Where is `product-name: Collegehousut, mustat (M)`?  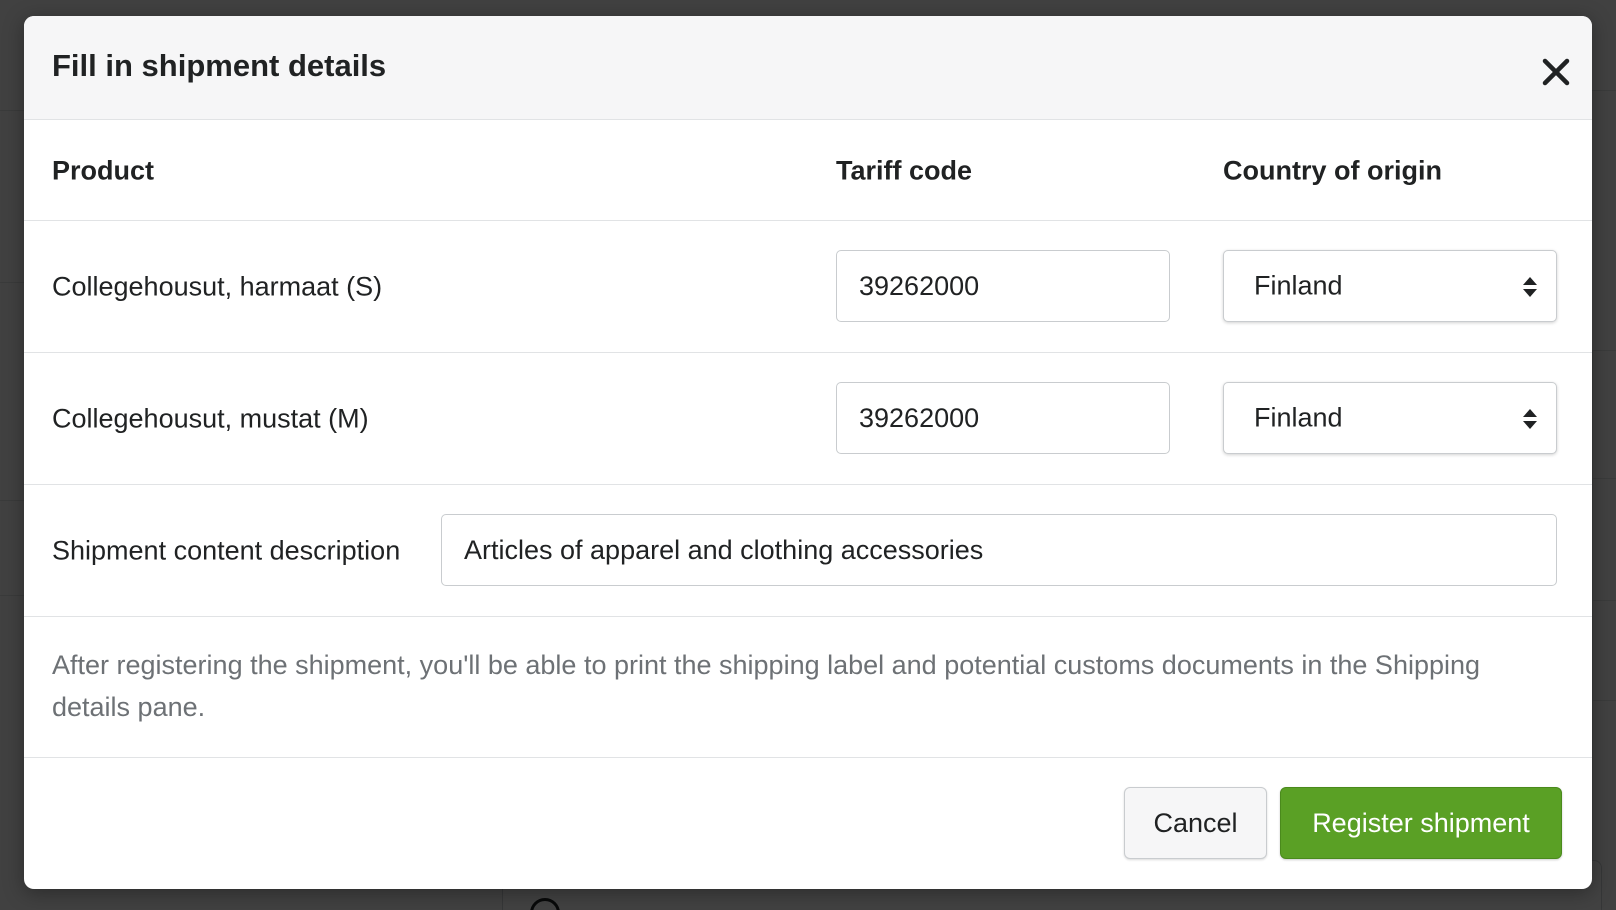 product-name: Collegehousut, mustat (M) is located at coordinates (210, 418).